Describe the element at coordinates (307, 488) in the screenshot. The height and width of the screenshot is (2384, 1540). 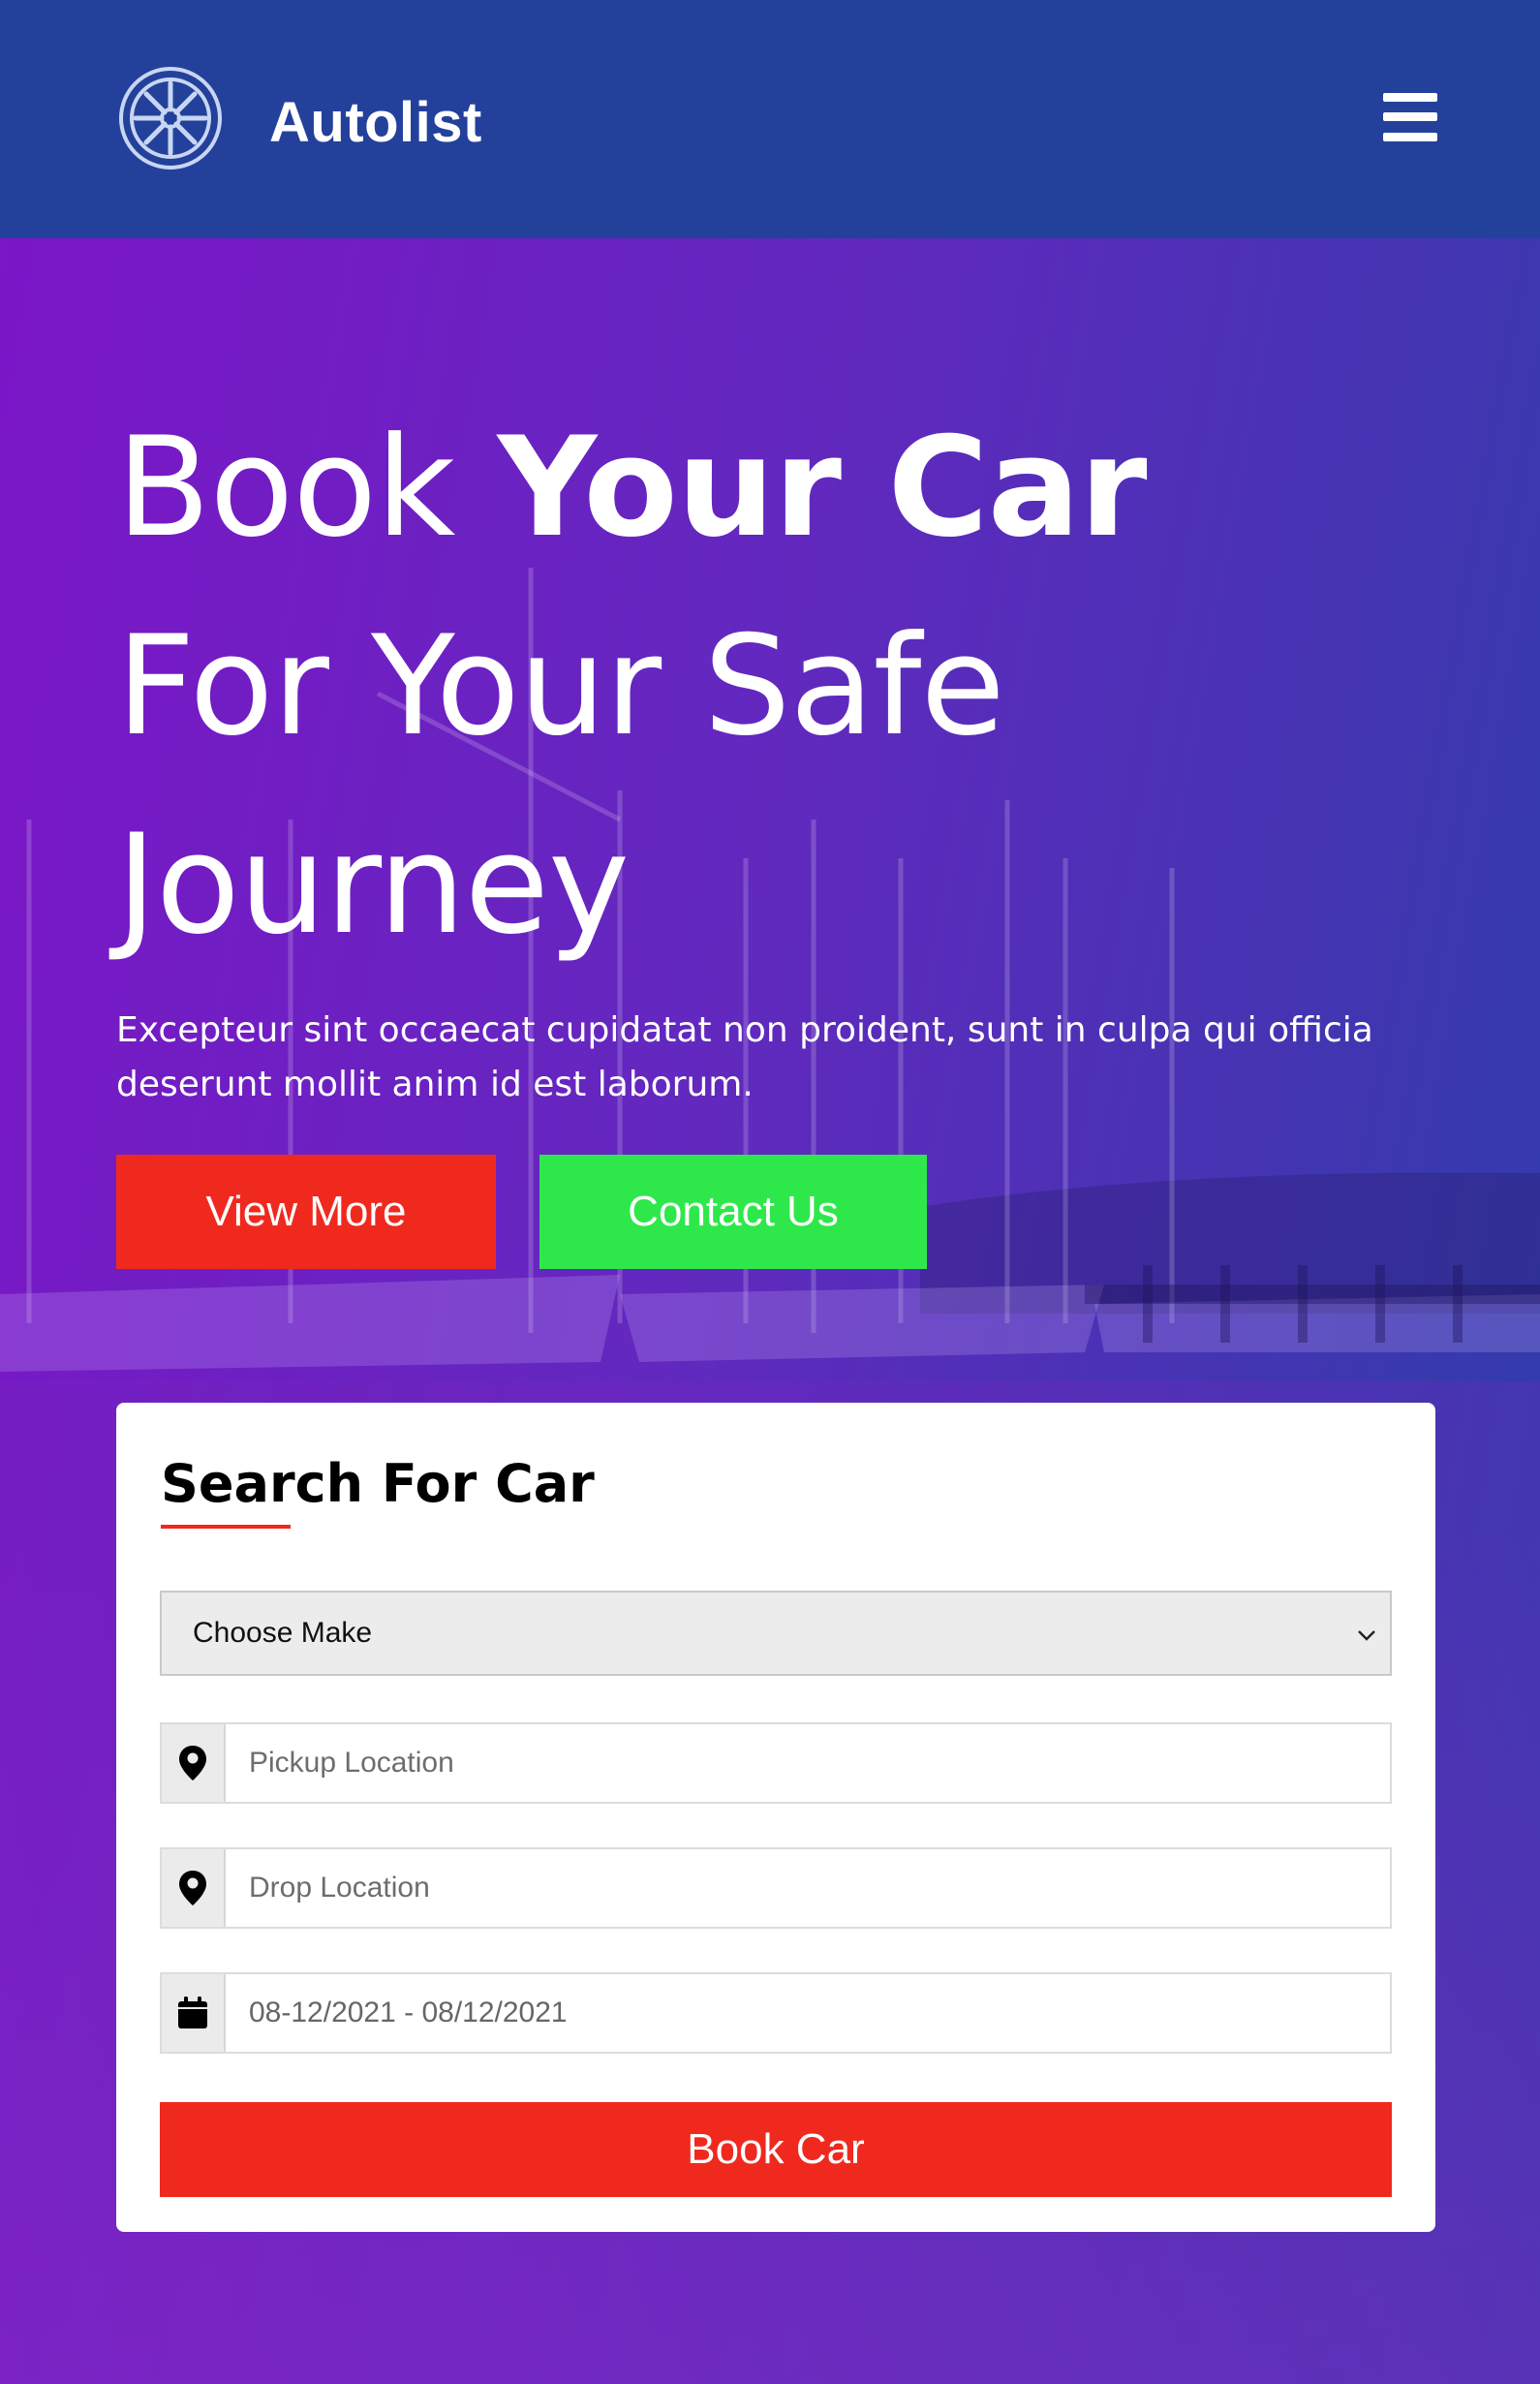
I see `headline-book: Book` at that location.